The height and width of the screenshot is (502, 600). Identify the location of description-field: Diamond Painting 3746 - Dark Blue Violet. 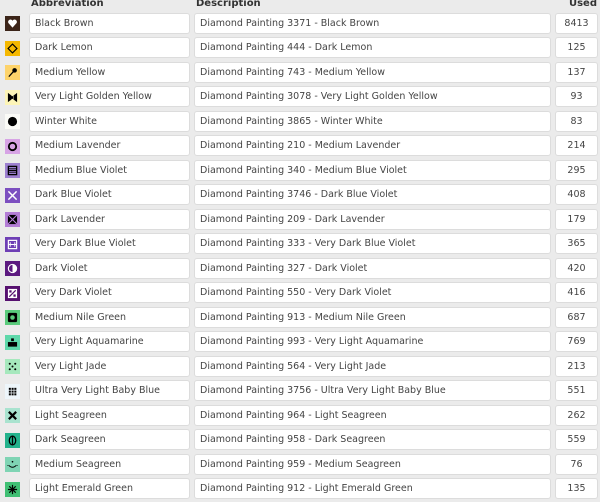
(372, 194).